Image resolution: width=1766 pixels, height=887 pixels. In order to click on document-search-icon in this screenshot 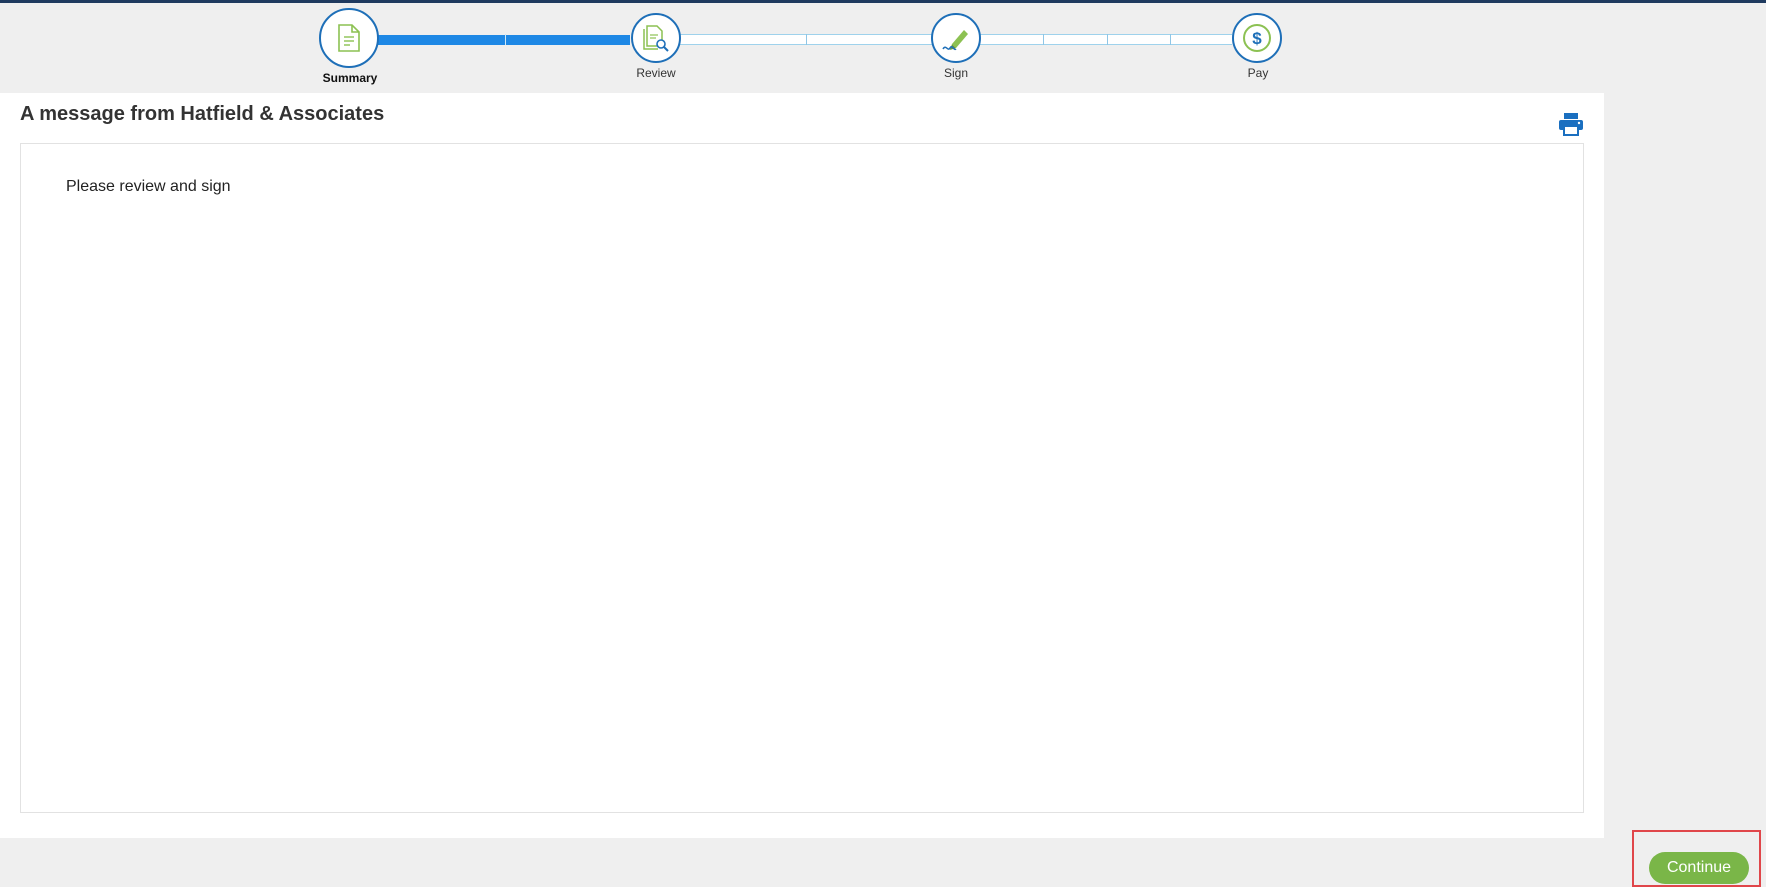, I will do `click(656, 38)`.